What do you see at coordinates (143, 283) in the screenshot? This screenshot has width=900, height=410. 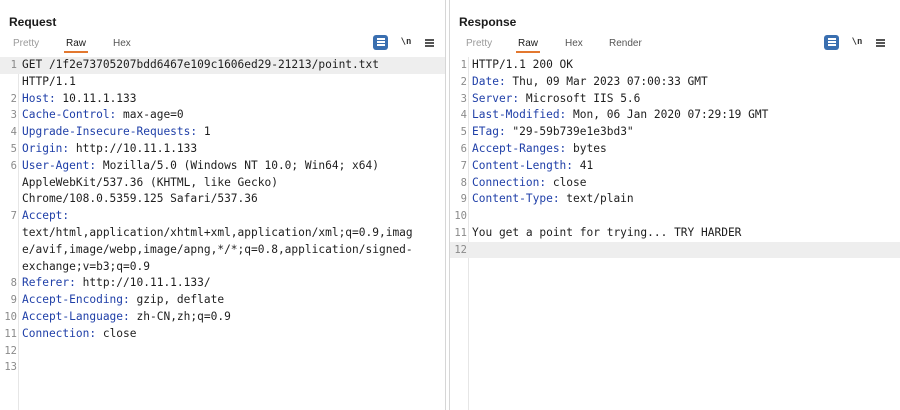 I see `header-value: http://10.11.1.133/` at bounding box center [143, 283].